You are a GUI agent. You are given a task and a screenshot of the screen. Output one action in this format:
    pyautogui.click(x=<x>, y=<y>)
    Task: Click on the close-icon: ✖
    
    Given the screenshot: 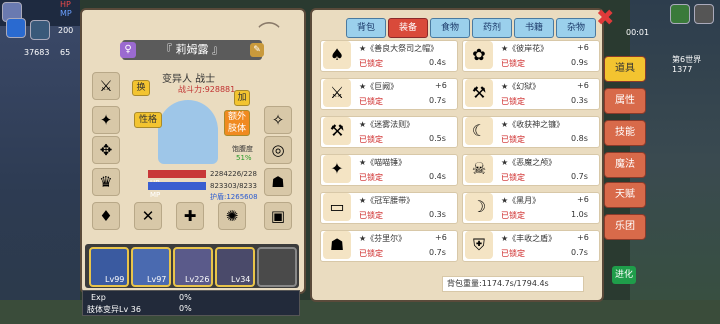 What is the action you would take?
    pyautogui.click(x=607, y=19)
    